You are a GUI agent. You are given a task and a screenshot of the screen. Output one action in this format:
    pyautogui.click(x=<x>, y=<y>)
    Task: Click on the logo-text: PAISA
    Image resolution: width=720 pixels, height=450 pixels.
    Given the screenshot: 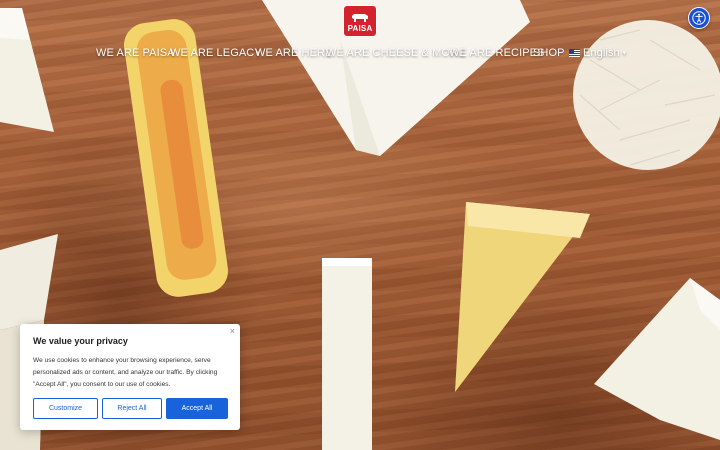 What is the action you would take?
    pyautogui.click(x=360, y=28)
    